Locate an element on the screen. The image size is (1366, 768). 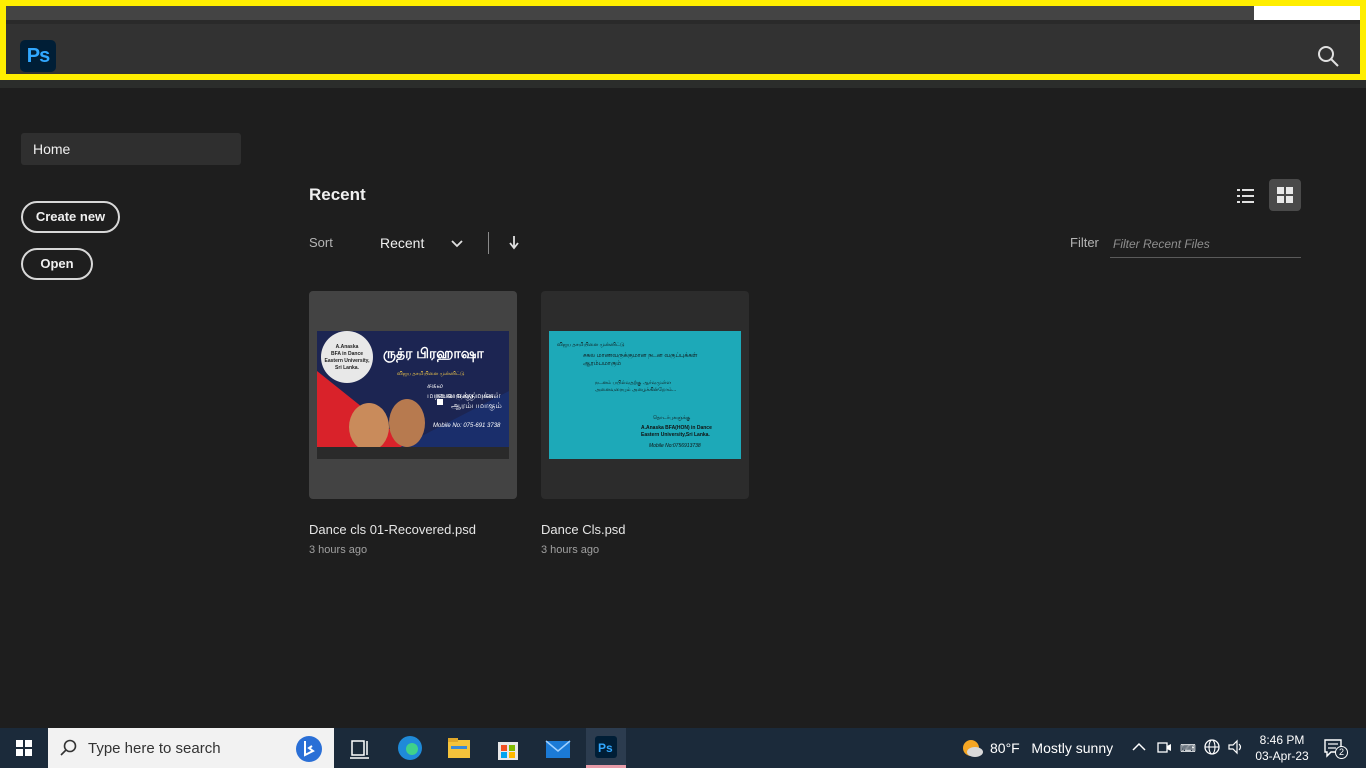
grid-view-icon is located at coordinates (1285, 195).